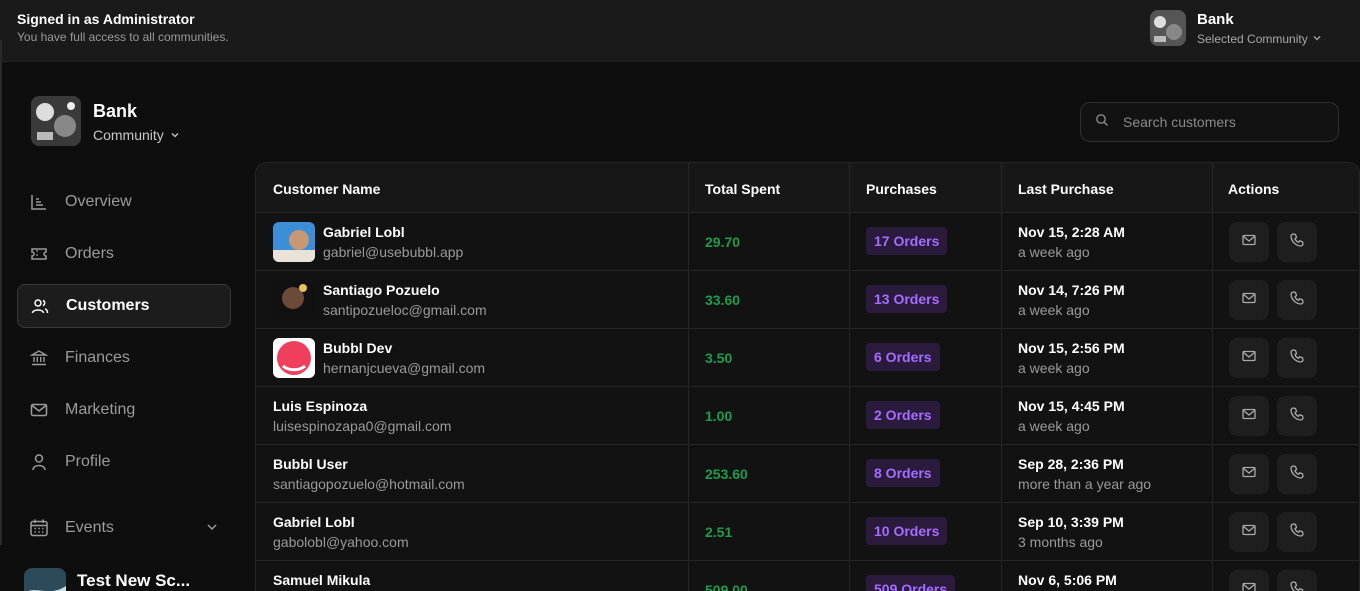 This screenshot has height=591, width=1360. Describe the element at coordinates (100, 409) in the screenshot. I see `sidebar-item-label: Marketing` at that location.